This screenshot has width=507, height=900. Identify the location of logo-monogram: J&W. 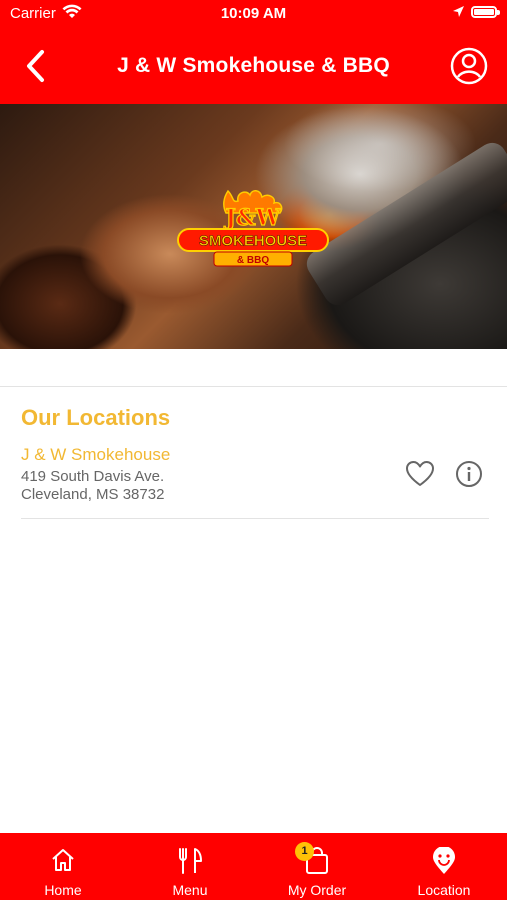
(252, 218).